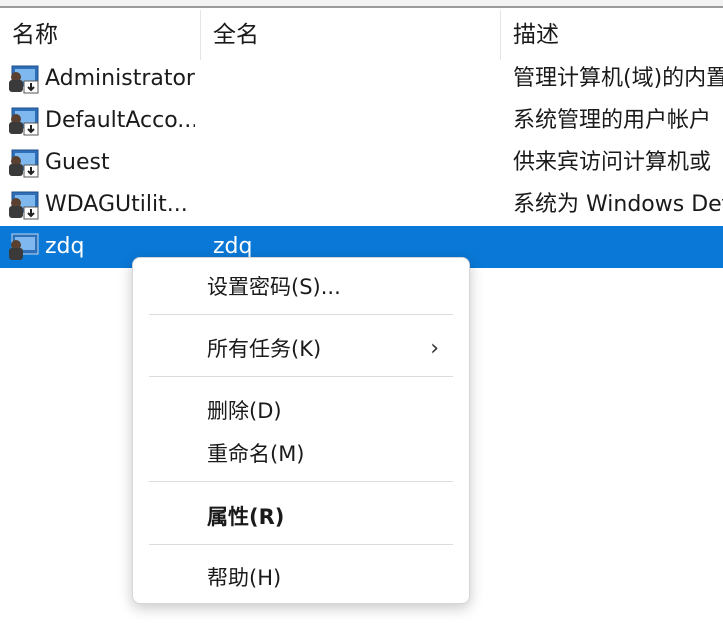 Image resolution: width=723 pixels, height=623 pixels. I want to click on list-header: 名称 全名 描述, so click(361, 35).